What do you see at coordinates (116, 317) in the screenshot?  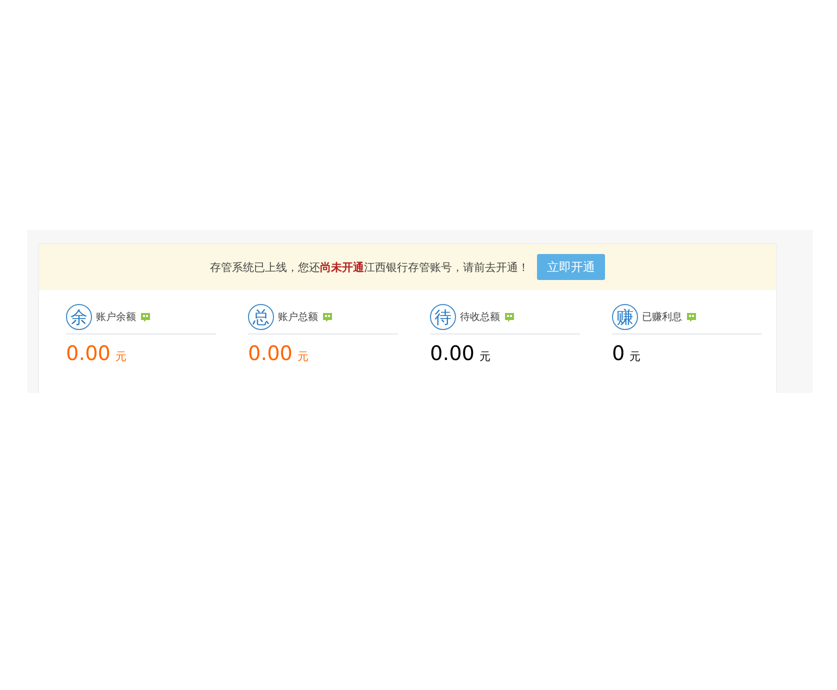 I see `stat-label: 账户余额` at bounding box center [116, 317].